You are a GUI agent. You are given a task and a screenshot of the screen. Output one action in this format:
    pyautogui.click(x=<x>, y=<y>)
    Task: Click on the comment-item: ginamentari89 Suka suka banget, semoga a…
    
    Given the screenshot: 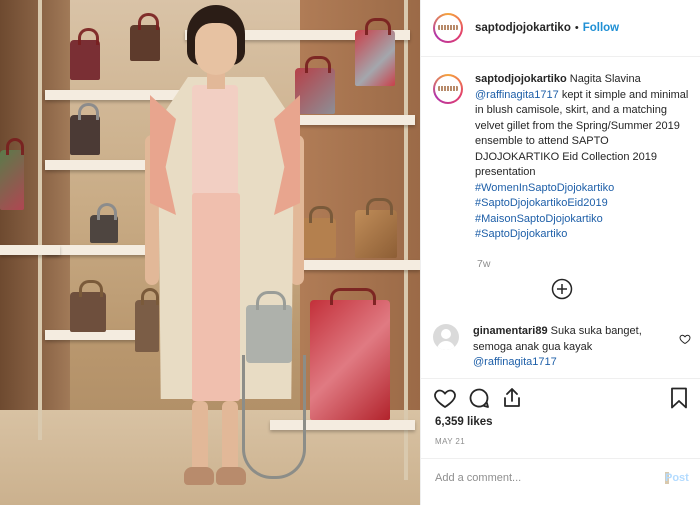 What is the action you would take?
    pyautogui.click(x=563, y=347)
    